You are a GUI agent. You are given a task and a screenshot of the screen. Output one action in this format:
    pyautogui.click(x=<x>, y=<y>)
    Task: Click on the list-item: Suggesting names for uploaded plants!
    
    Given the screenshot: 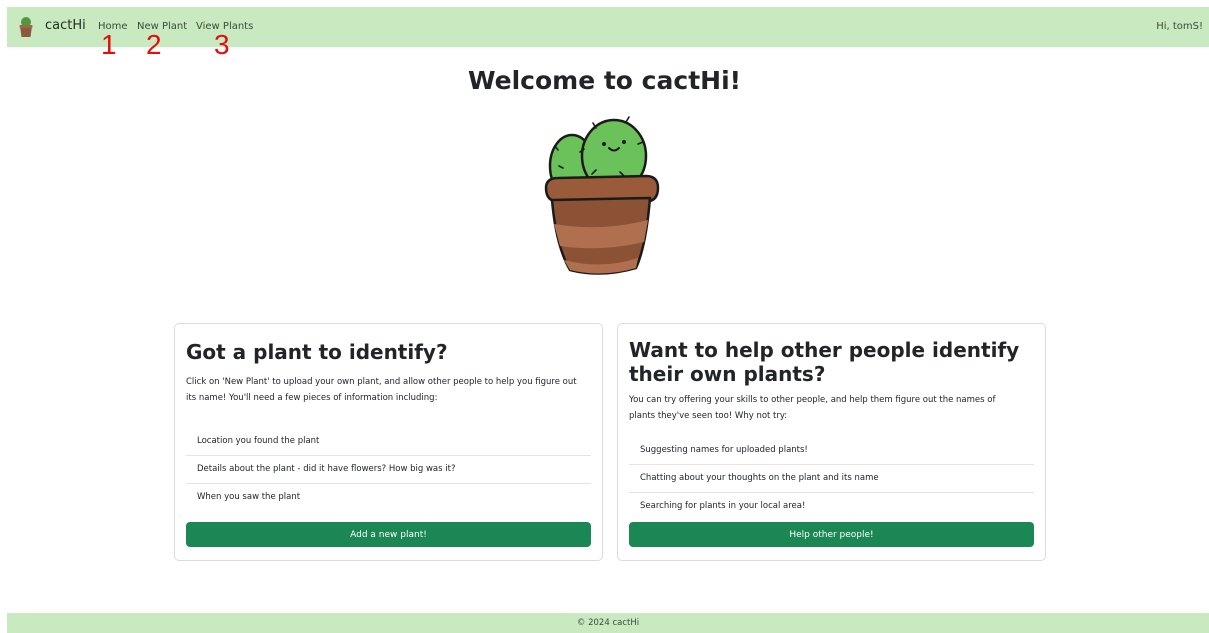 What is the action you would take?
    pyautogui.click(x=831, y=451)
    